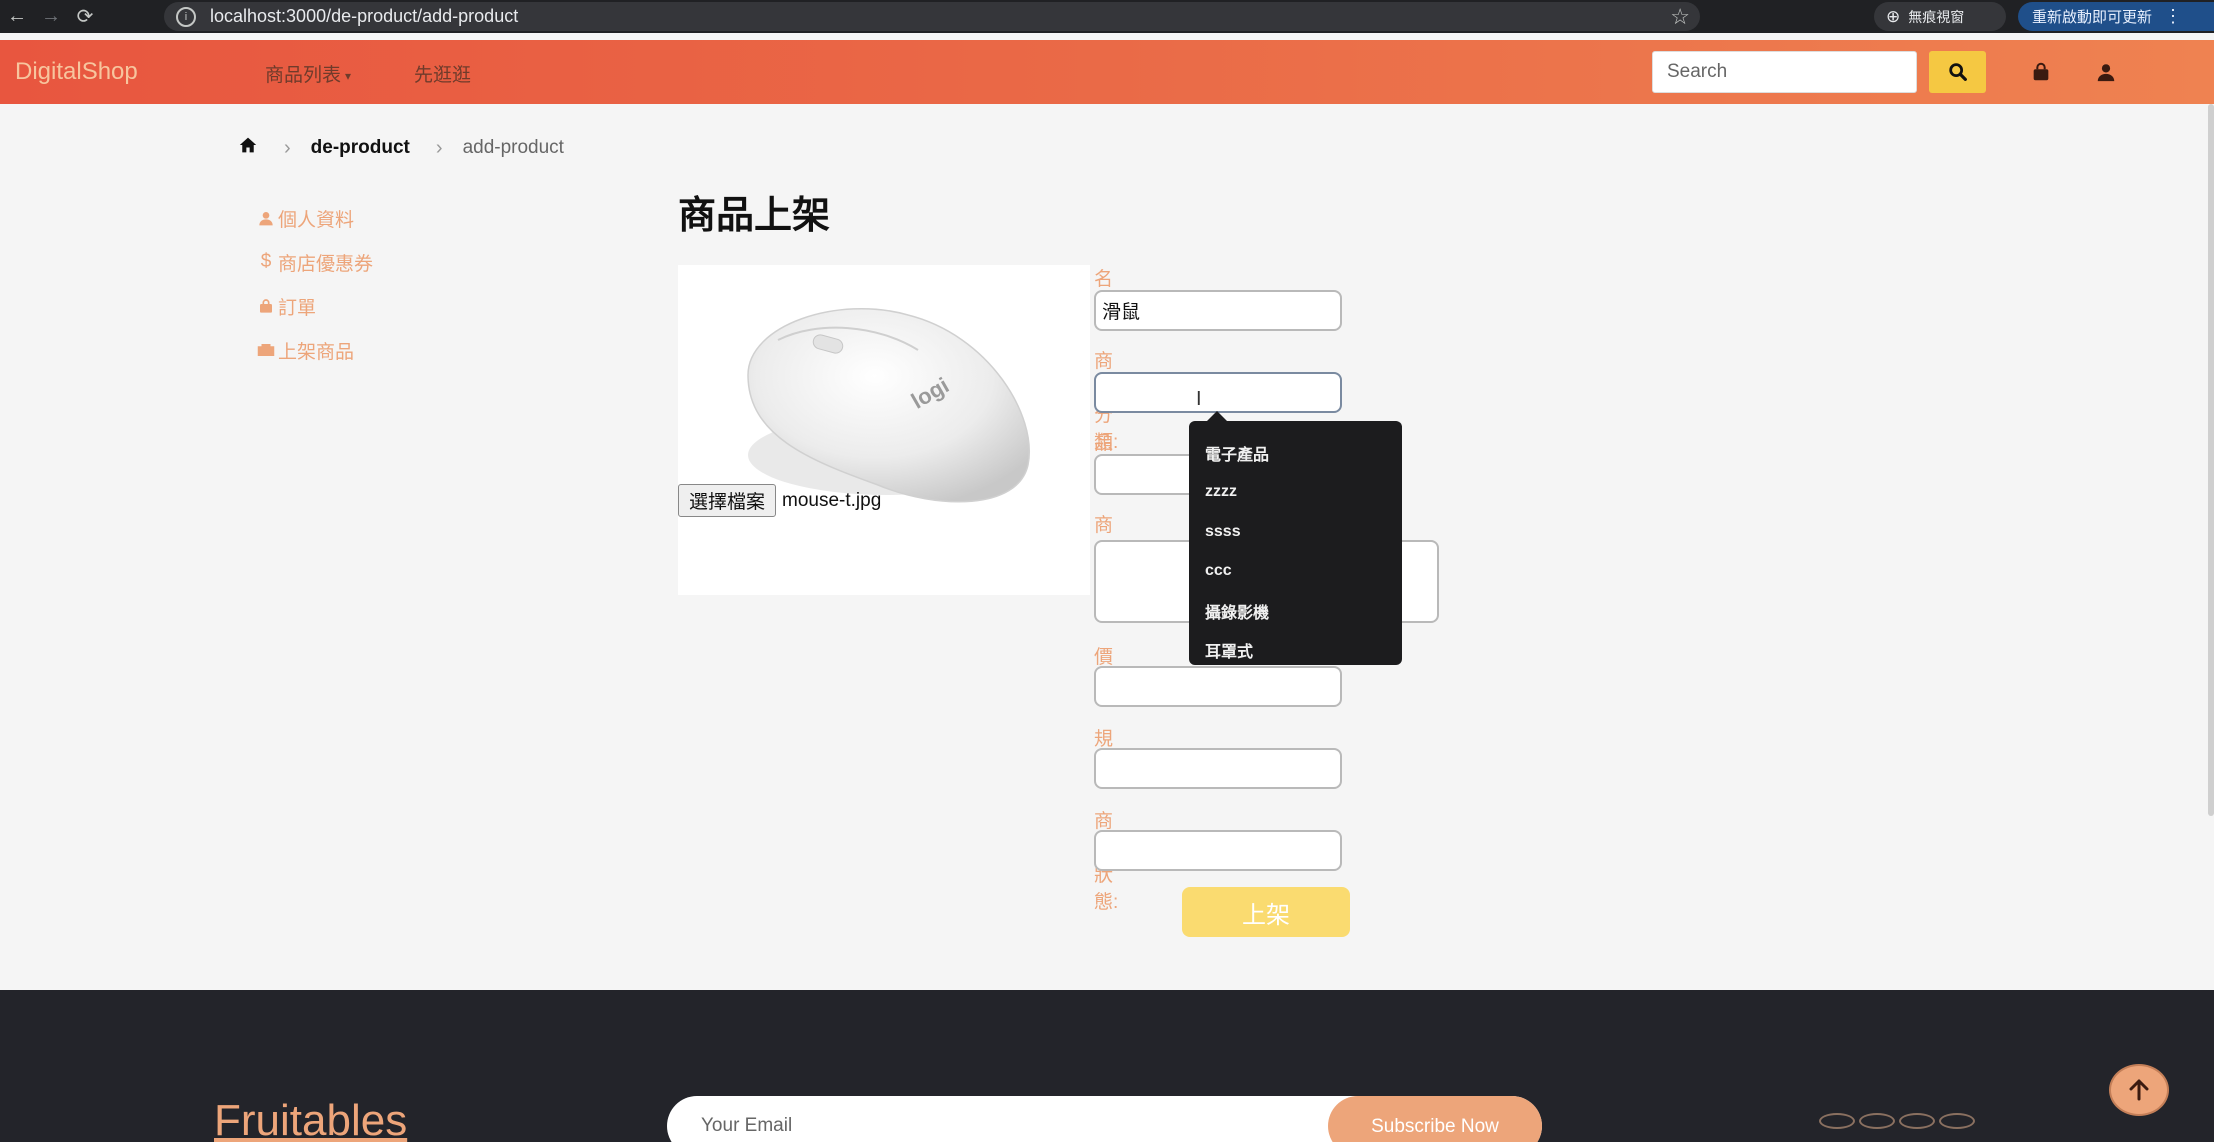  Describe the element at coordinates (1295, 453) in the screenshot. I see `dropdown-option: 電子產品` at that location.